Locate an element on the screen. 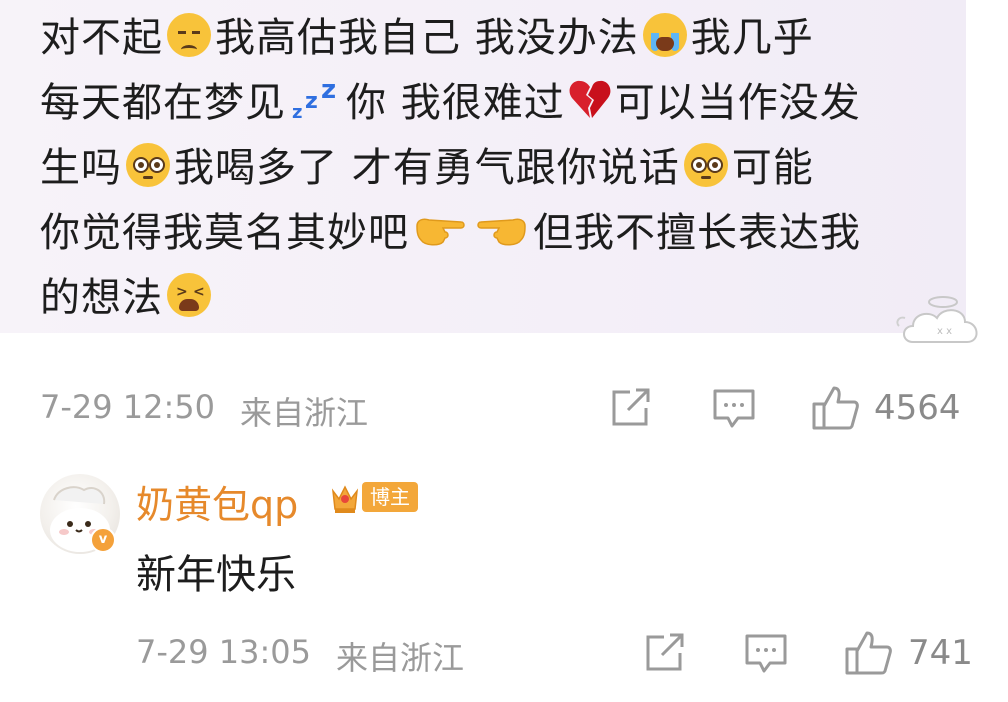 The width and height of the screenshot is (1008, 702). text-segment: 我几乎 is located at coordinates (752, 38).